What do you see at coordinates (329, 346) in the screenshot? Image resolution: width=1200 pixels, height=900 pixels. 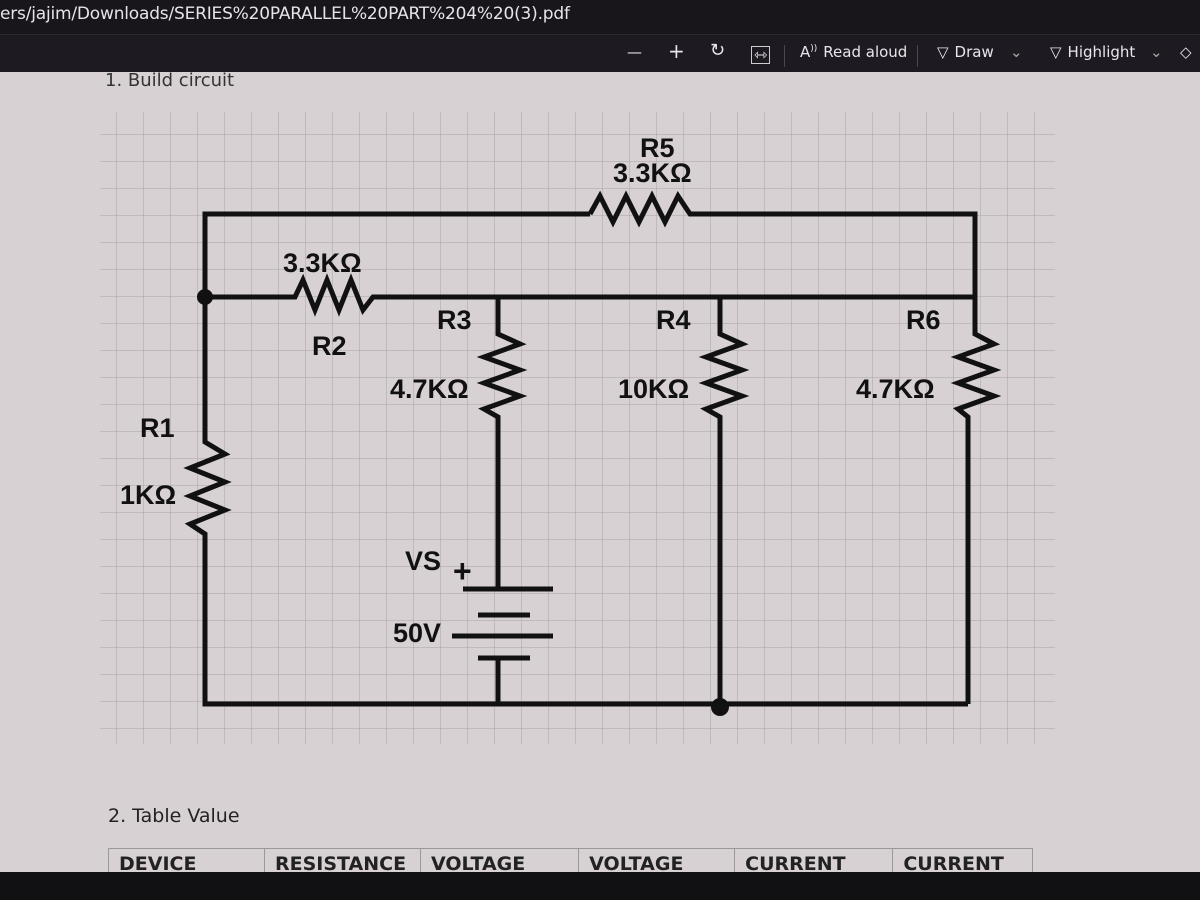 I see `label-r2-id: R2` at bounding box center [329, 346].